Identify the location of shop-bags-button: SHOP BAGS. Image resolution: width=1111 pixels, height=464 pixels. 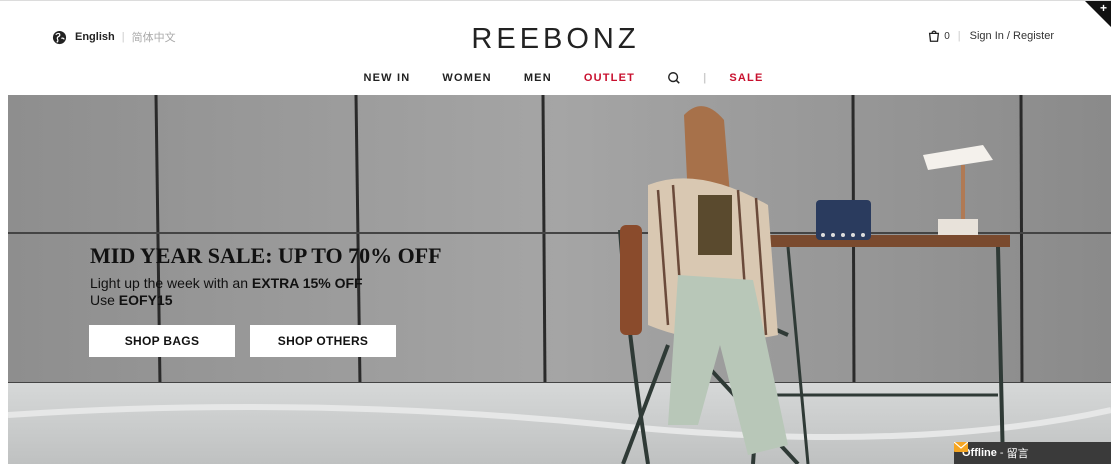
(162, 341).